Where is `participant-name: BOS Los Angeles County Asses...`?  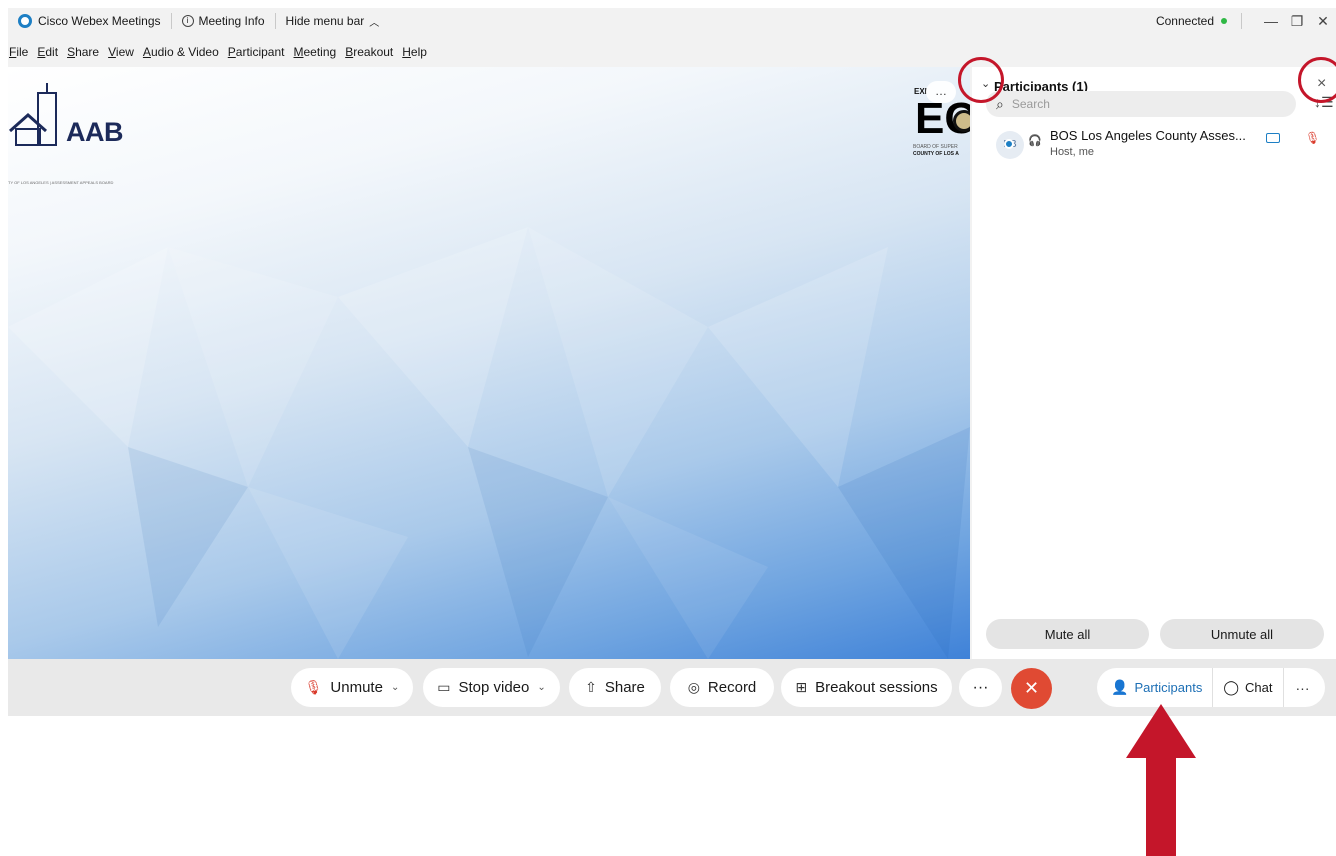 participant-name: BOS Los Angeles County Asses... is located at coordinates (1148, 135).